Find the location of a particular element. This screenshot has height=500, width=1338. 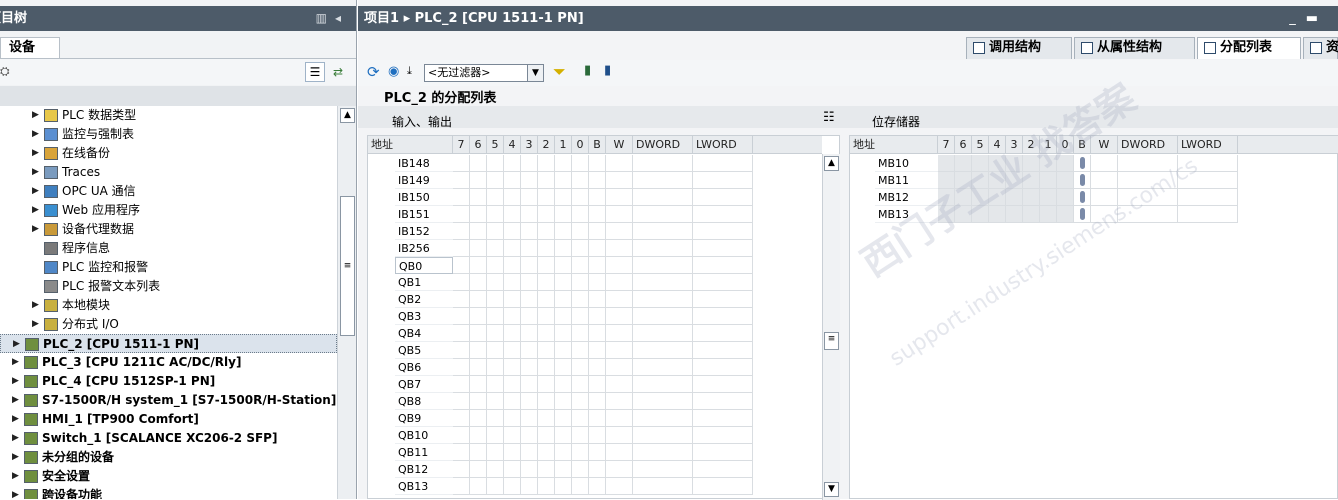

tree-item: ▶ 未分组的设备 is located at coordinates (168, 457).